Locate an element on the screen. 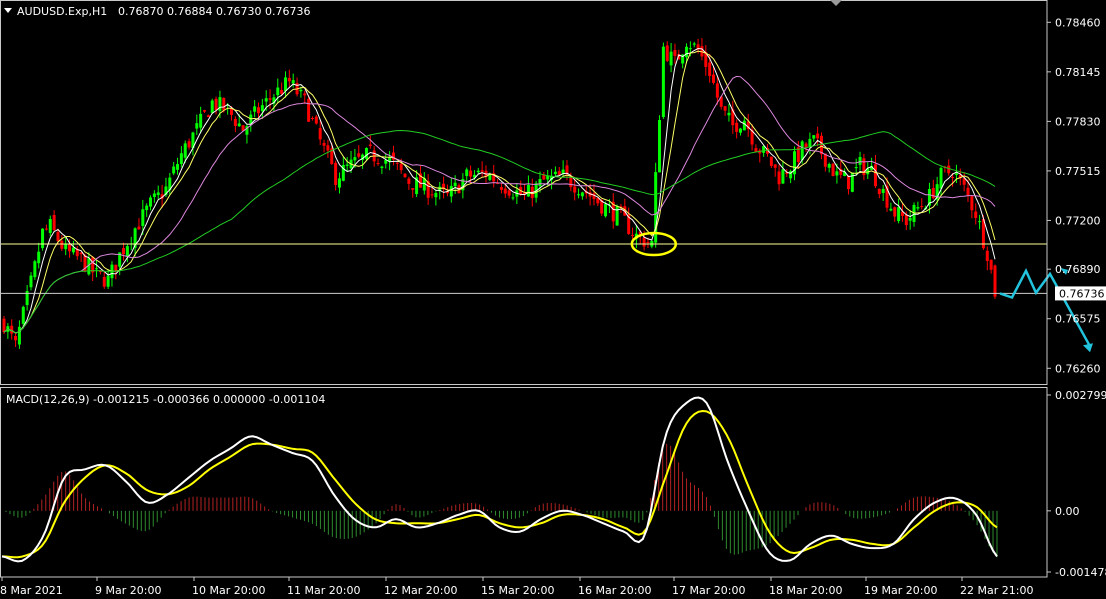 The width and height of the screenshot is (1106, 599). forecast-path is located at coordinates (1045, 307).